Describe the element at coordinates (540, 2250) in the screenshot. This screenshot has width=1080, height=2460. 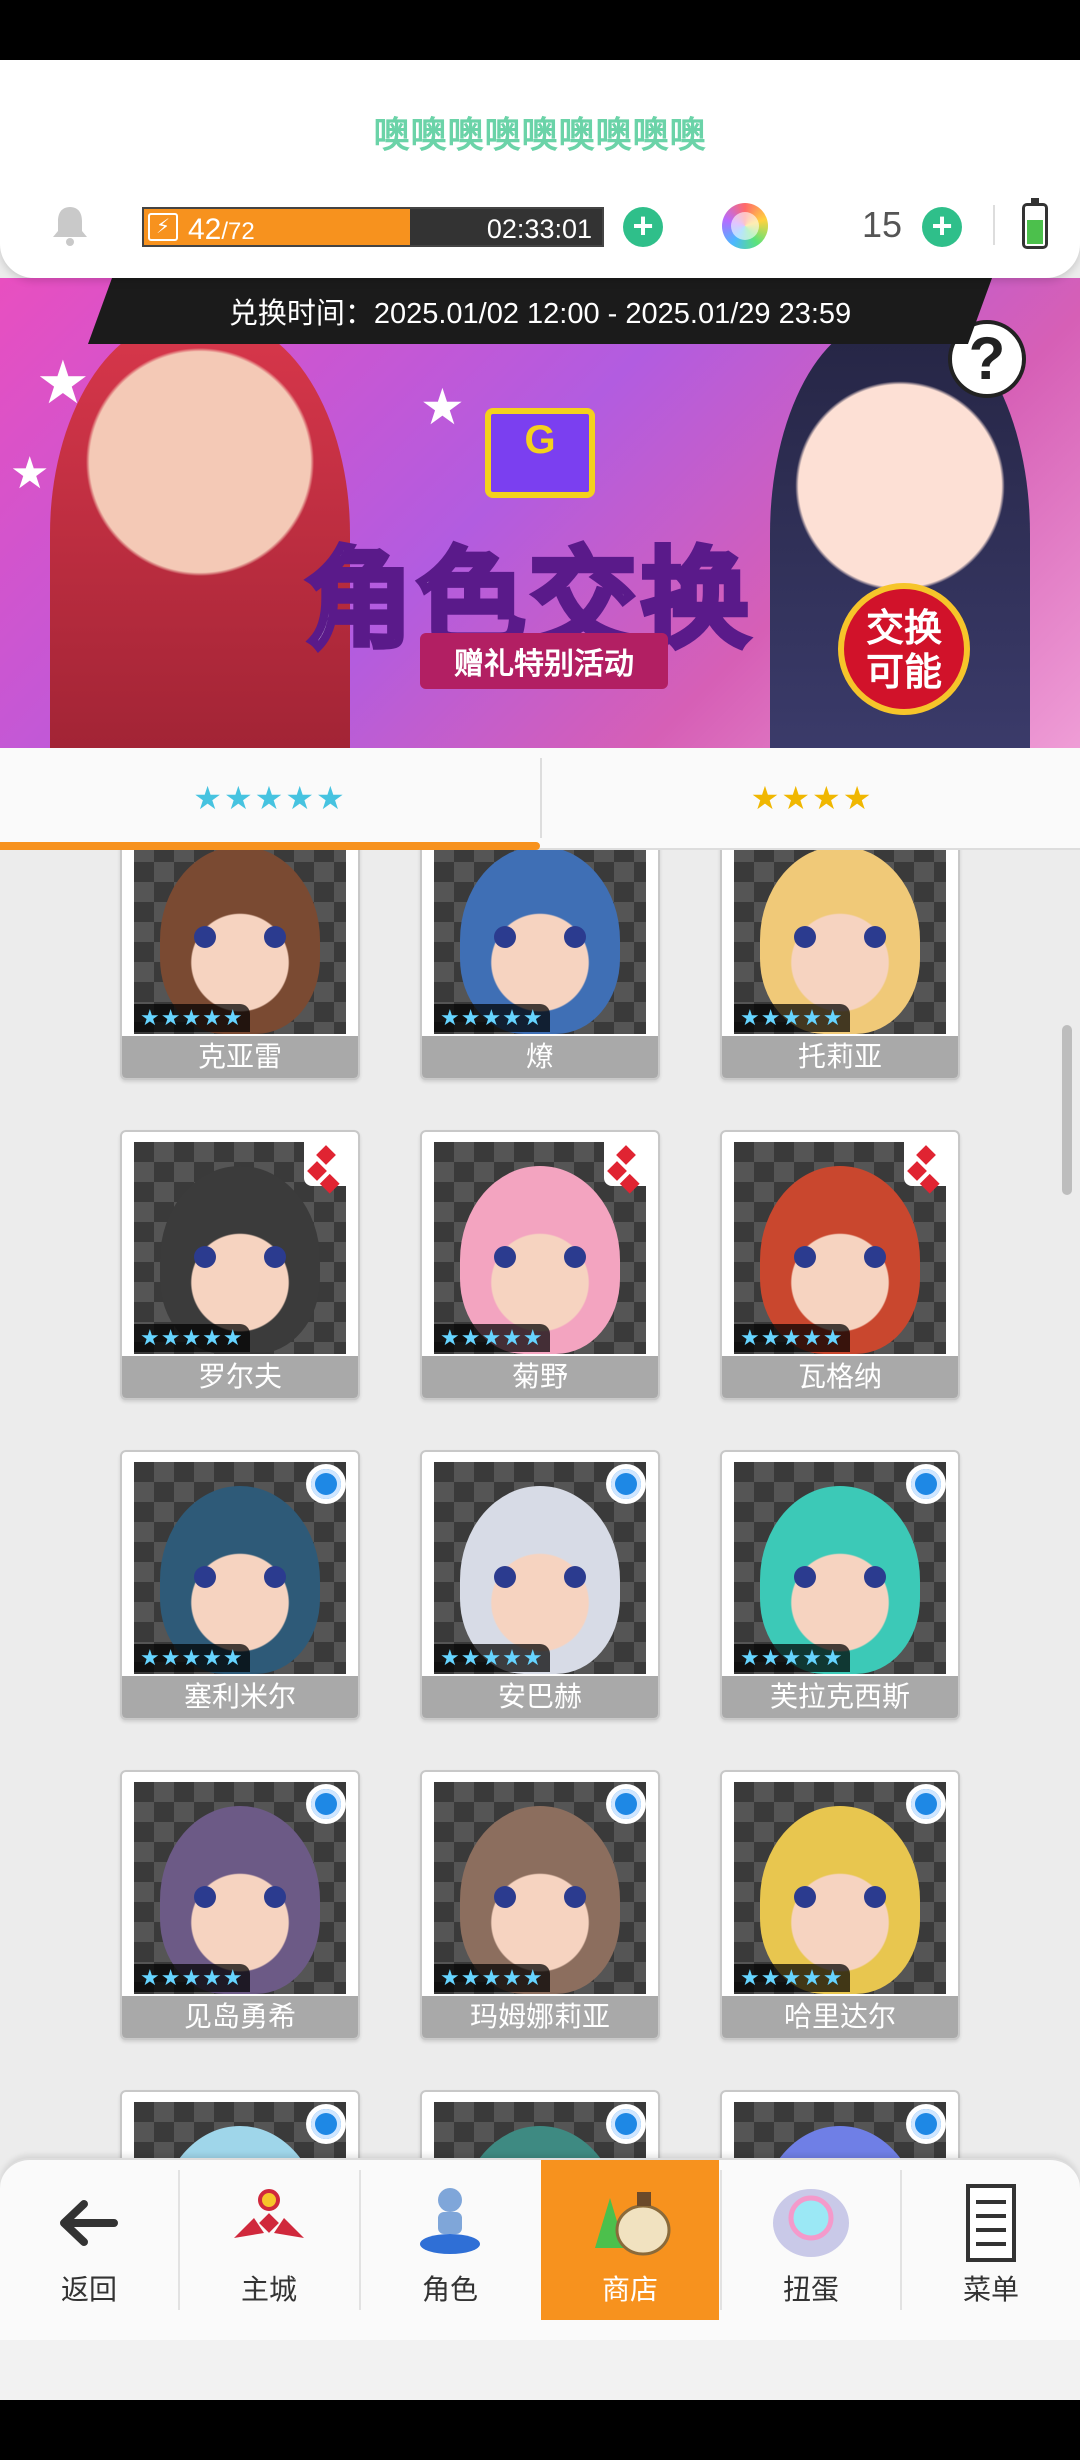
I see `bottom-navigation: 返回 主城 角色 商店 扭蛋 菜单` at that location.